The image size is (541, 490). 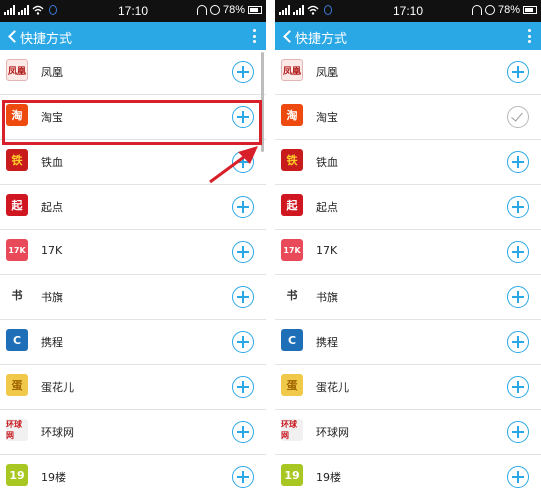 I want to click on list-item: 铁 铁血, so click(x=408, y=162).